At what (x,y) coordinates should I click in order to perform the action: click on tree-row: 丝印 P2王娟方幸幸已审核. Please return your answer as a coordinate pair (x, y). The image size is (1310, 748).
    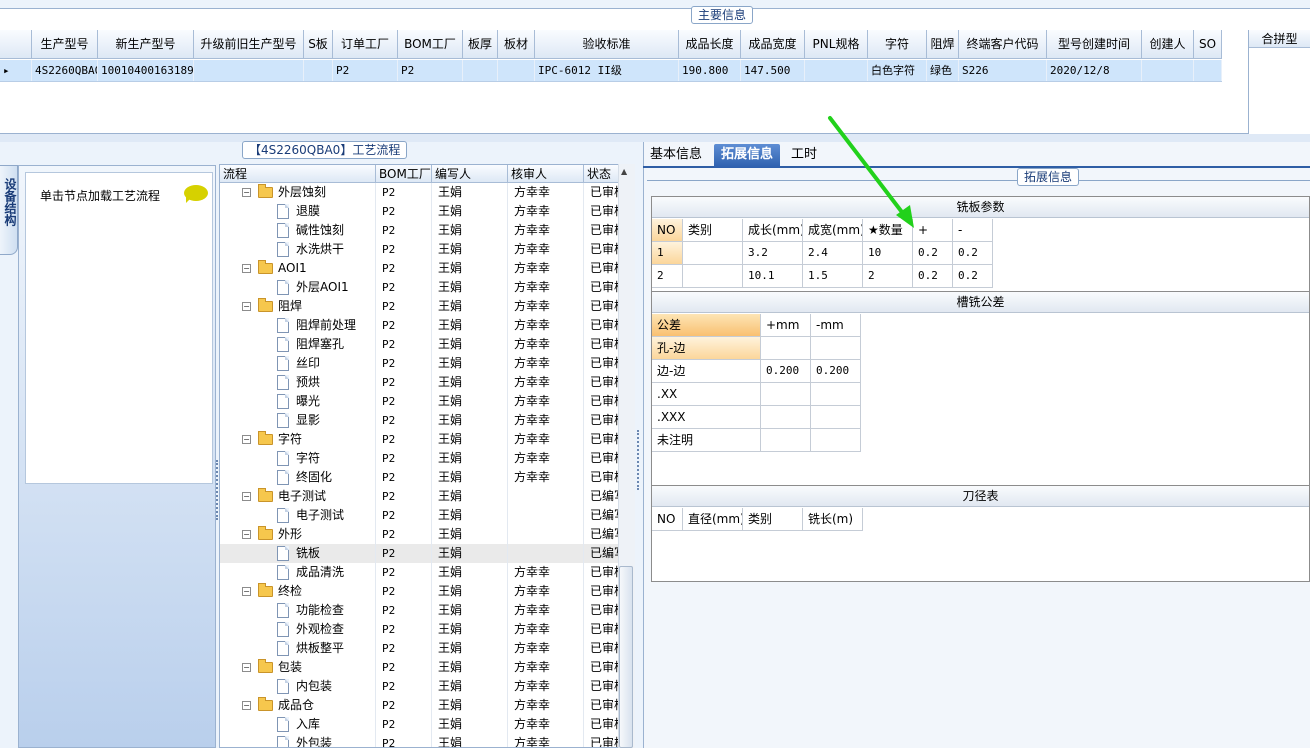
    Looking at the image, I should click on (420, 363).